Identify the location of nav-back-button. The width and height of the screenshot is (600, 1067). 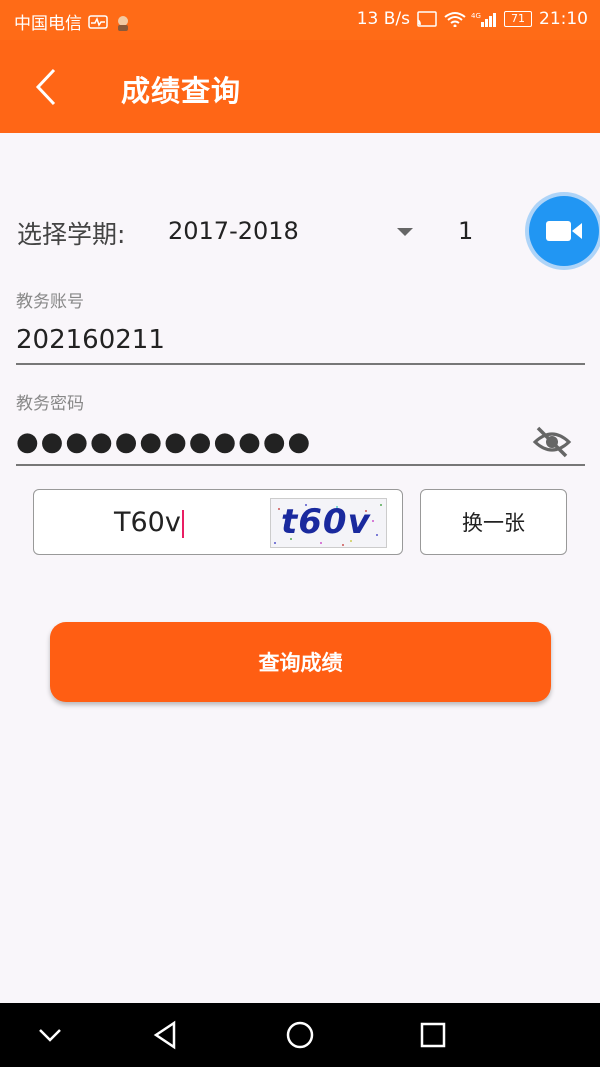
(166, 1035).